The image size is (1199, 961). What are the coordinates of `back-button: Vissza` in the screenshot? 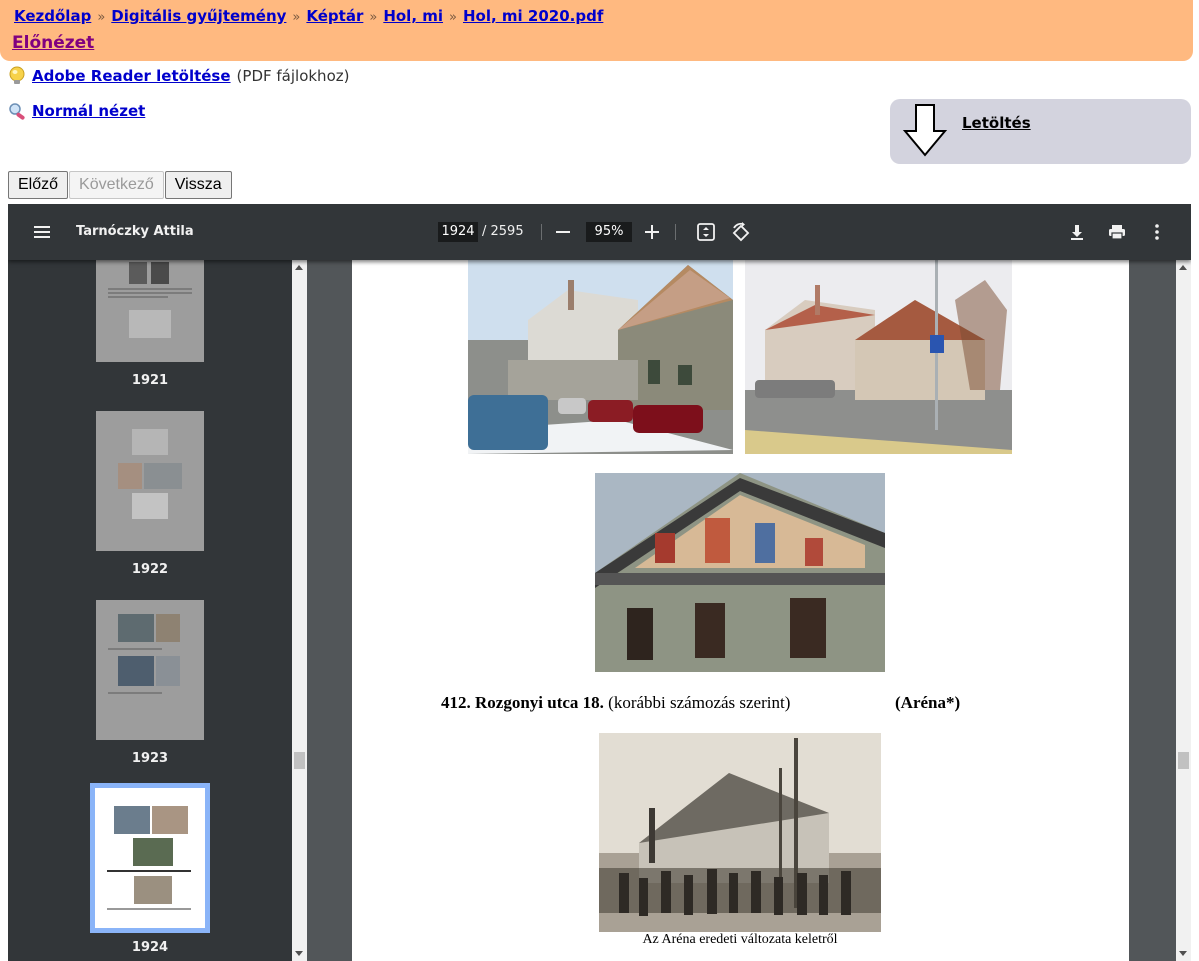 It's located at (198, 185).